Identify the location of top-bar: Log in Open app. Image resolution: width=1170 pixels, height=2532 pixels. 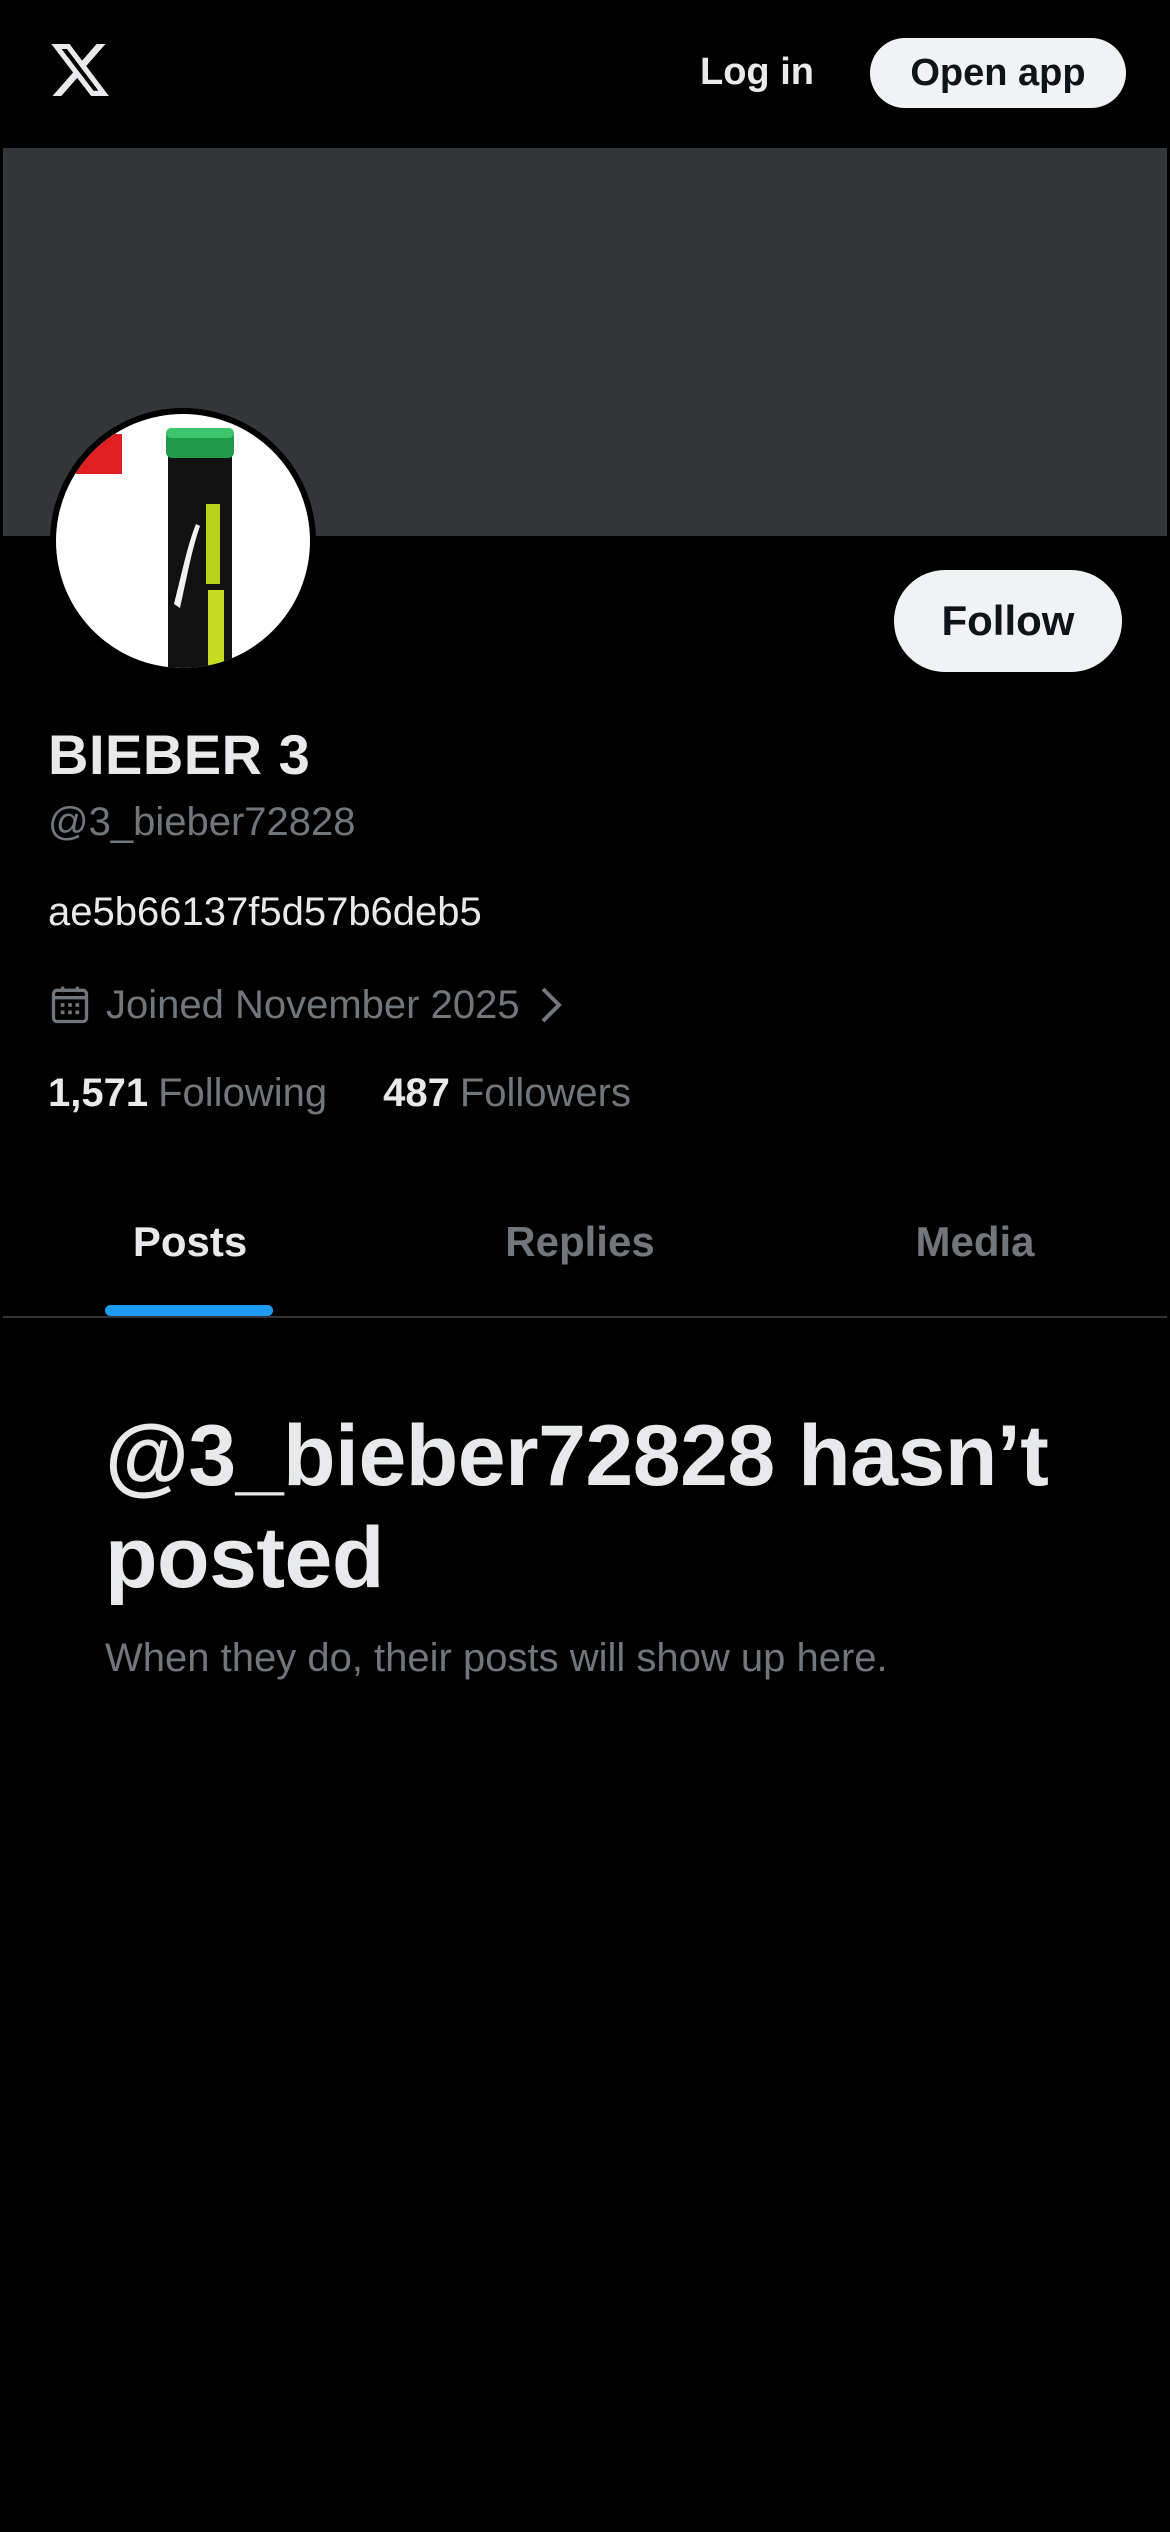
(585, 74).